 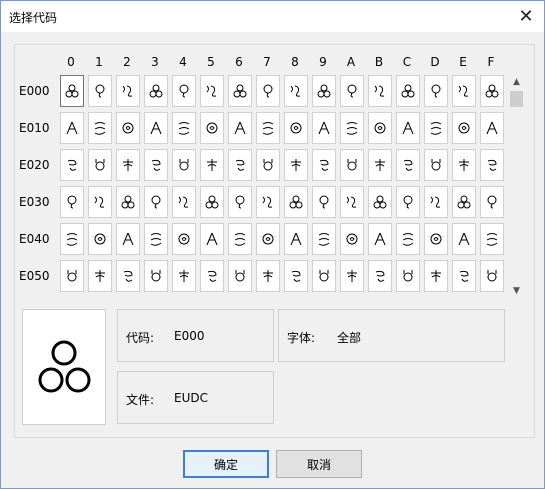 What do you see at coordinates (516, 99) in the screenshot?
I see `scroll-thumb` at bounding box center [516, 99].